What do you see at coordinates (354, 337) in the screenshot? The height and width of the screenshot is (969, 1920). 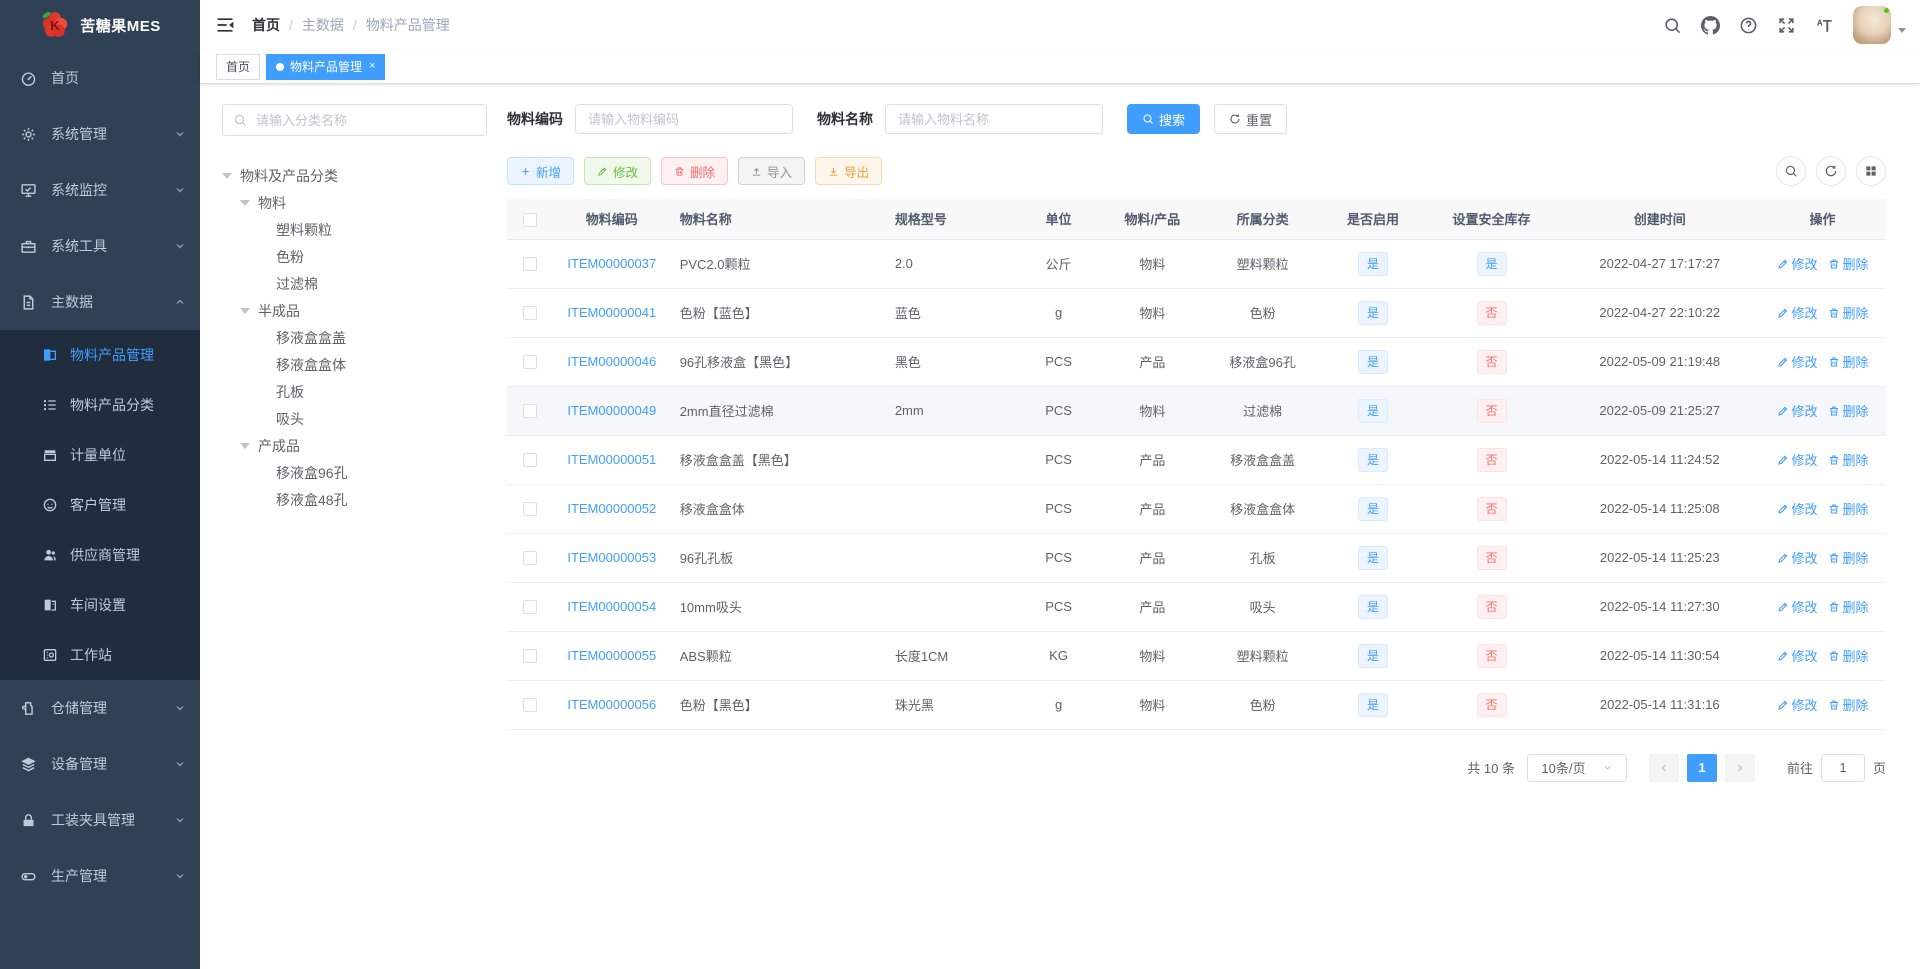 I see `tree-node: 移液盒盒盖` at bounding box center [354, 337].